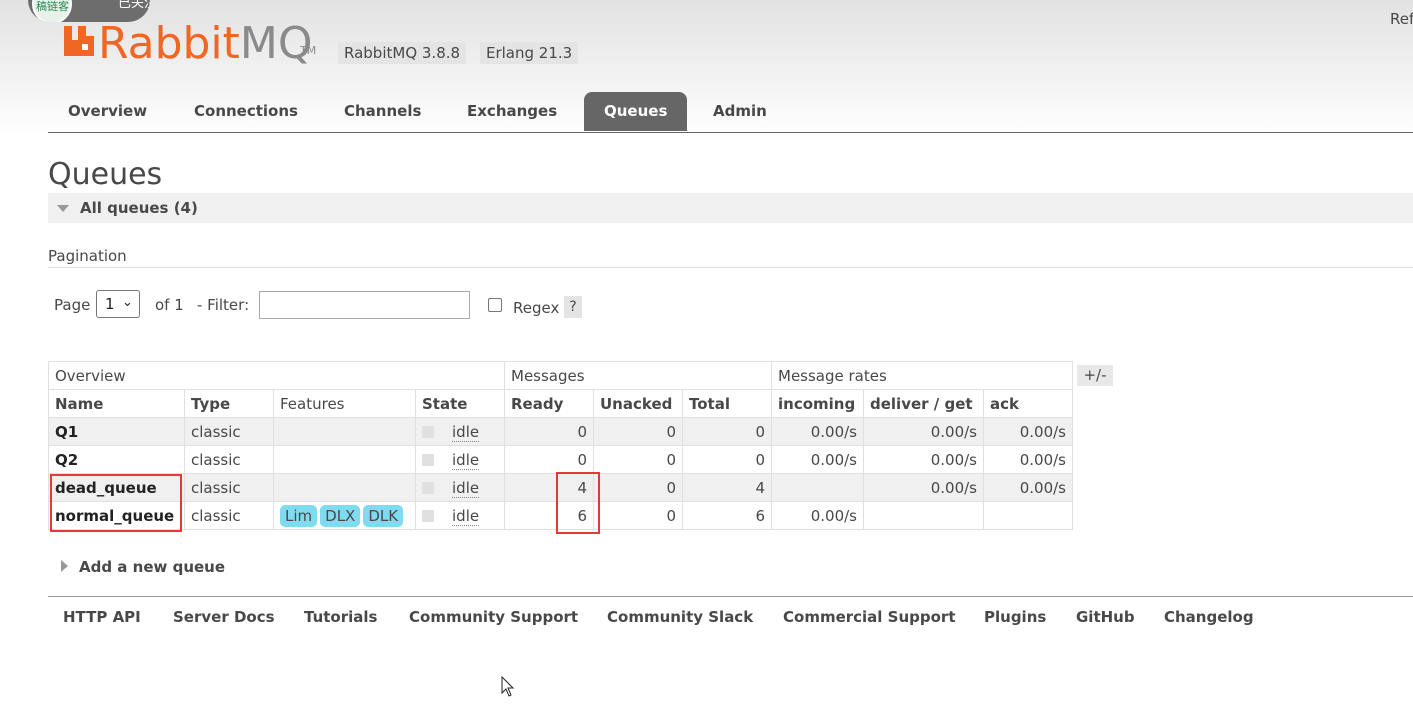 The height and width of the screenshot is (721, 1413). What do you see at coordinates (52, 6) in the screenshot?
I see `overlay-avatar-text: 稿链客` at bounding box center [52, 6].